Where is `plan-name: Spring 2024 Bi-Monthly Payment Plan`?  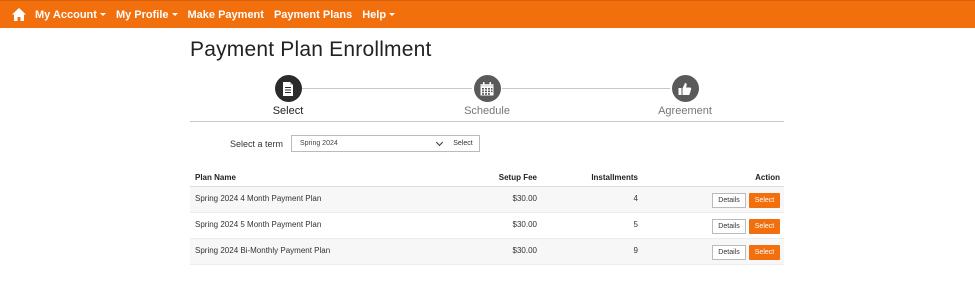
plan-name: Spring 2024 Bi-Monthly Payment Plan is located at coordinates (263, 250).